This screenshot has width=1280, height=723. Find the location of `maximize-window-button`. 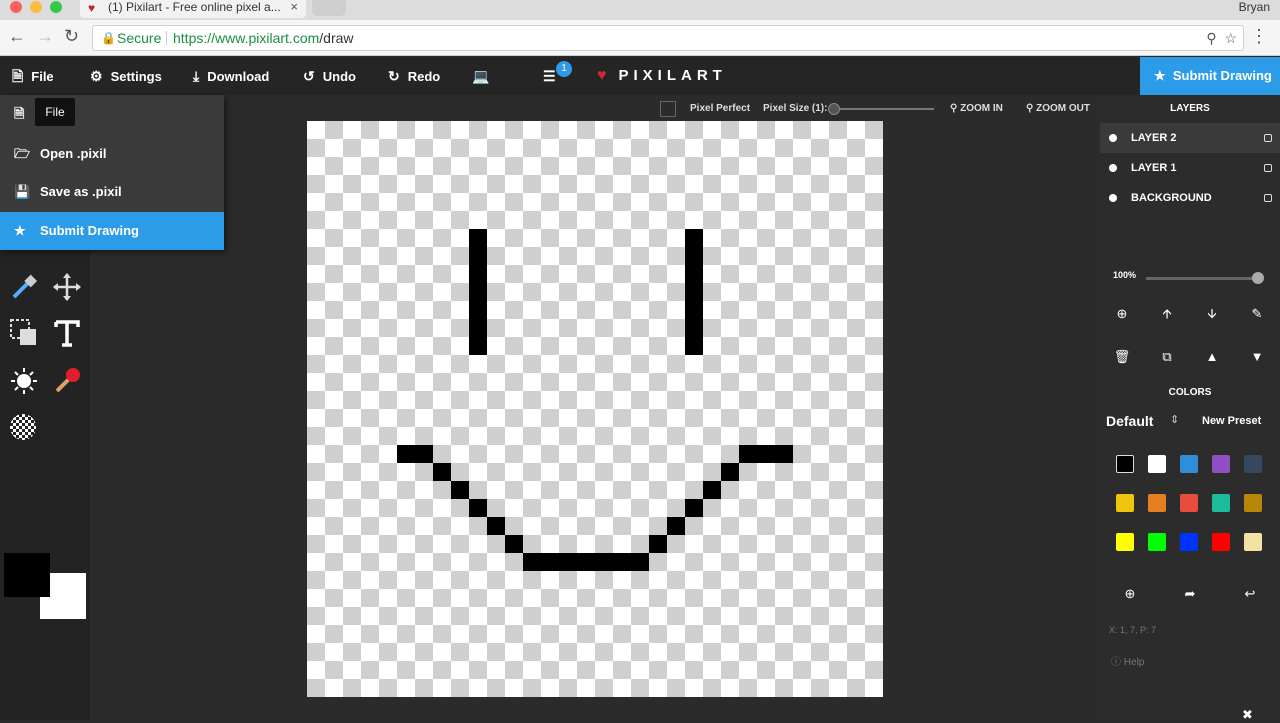

maximize-window-button is located at coordinates (56, 7).